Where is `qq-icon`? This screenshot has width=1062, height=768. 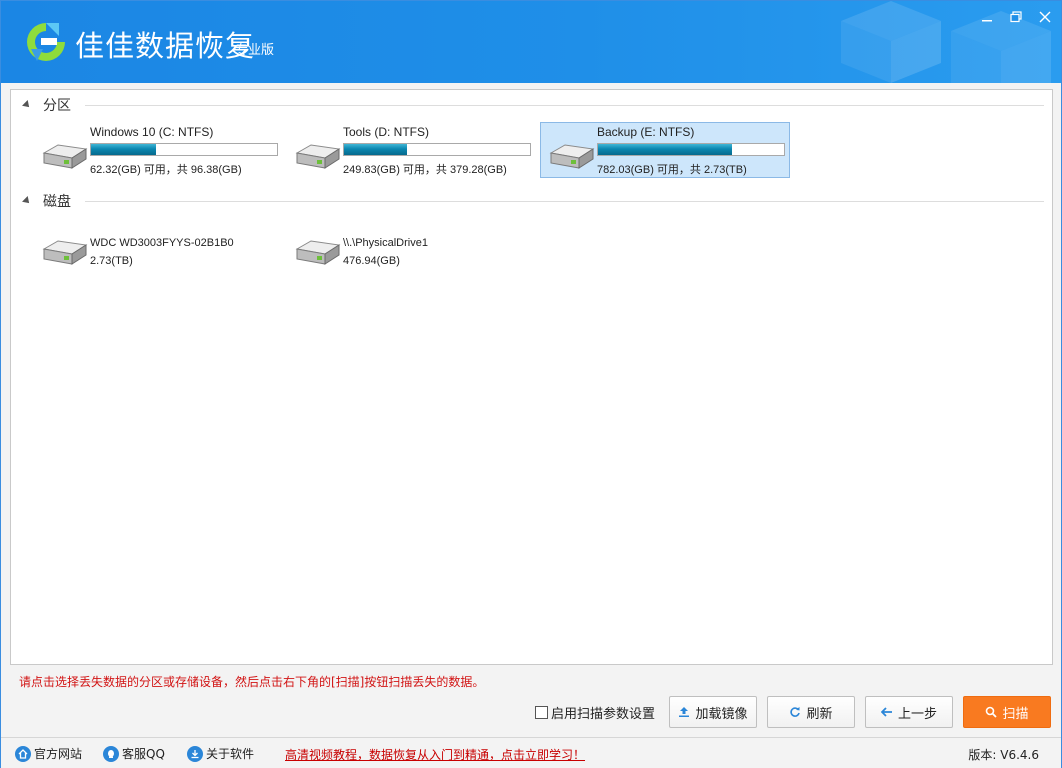 qq-icon is located at coordinates (111, 753).